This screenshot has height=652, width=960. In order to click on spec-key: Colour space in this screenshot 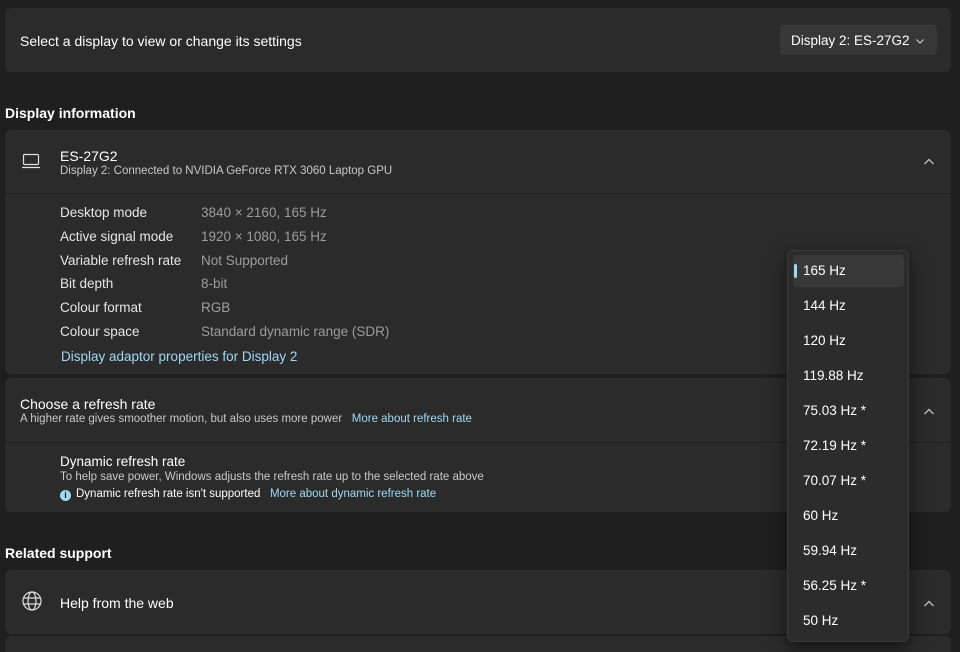, I will do `click(100, 331)`.